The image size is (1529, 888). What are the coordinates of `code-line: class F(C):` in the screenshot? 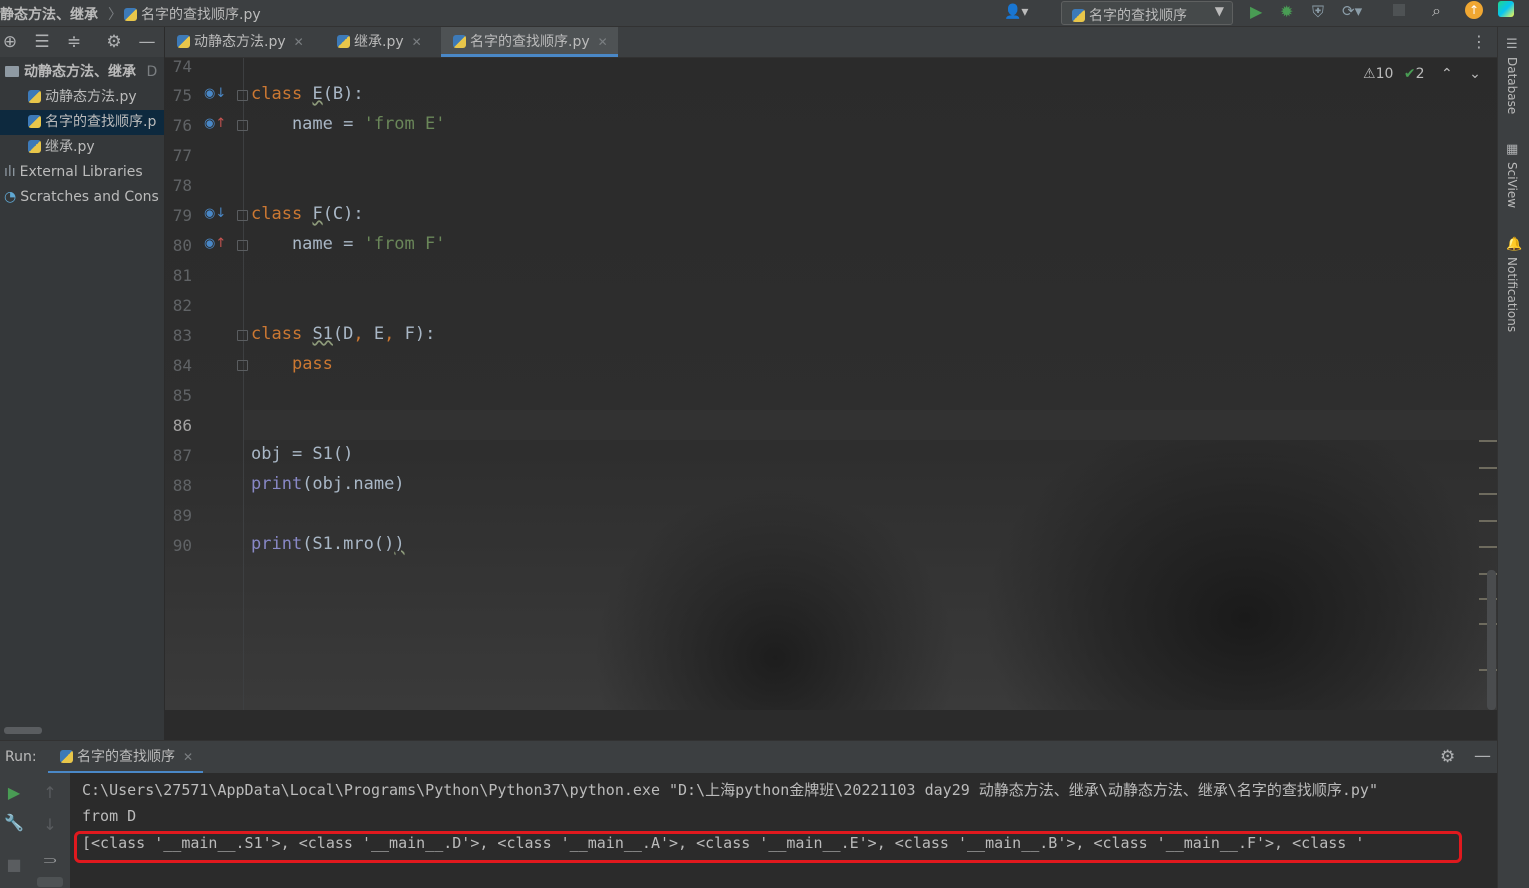 It's located at (307, 214).